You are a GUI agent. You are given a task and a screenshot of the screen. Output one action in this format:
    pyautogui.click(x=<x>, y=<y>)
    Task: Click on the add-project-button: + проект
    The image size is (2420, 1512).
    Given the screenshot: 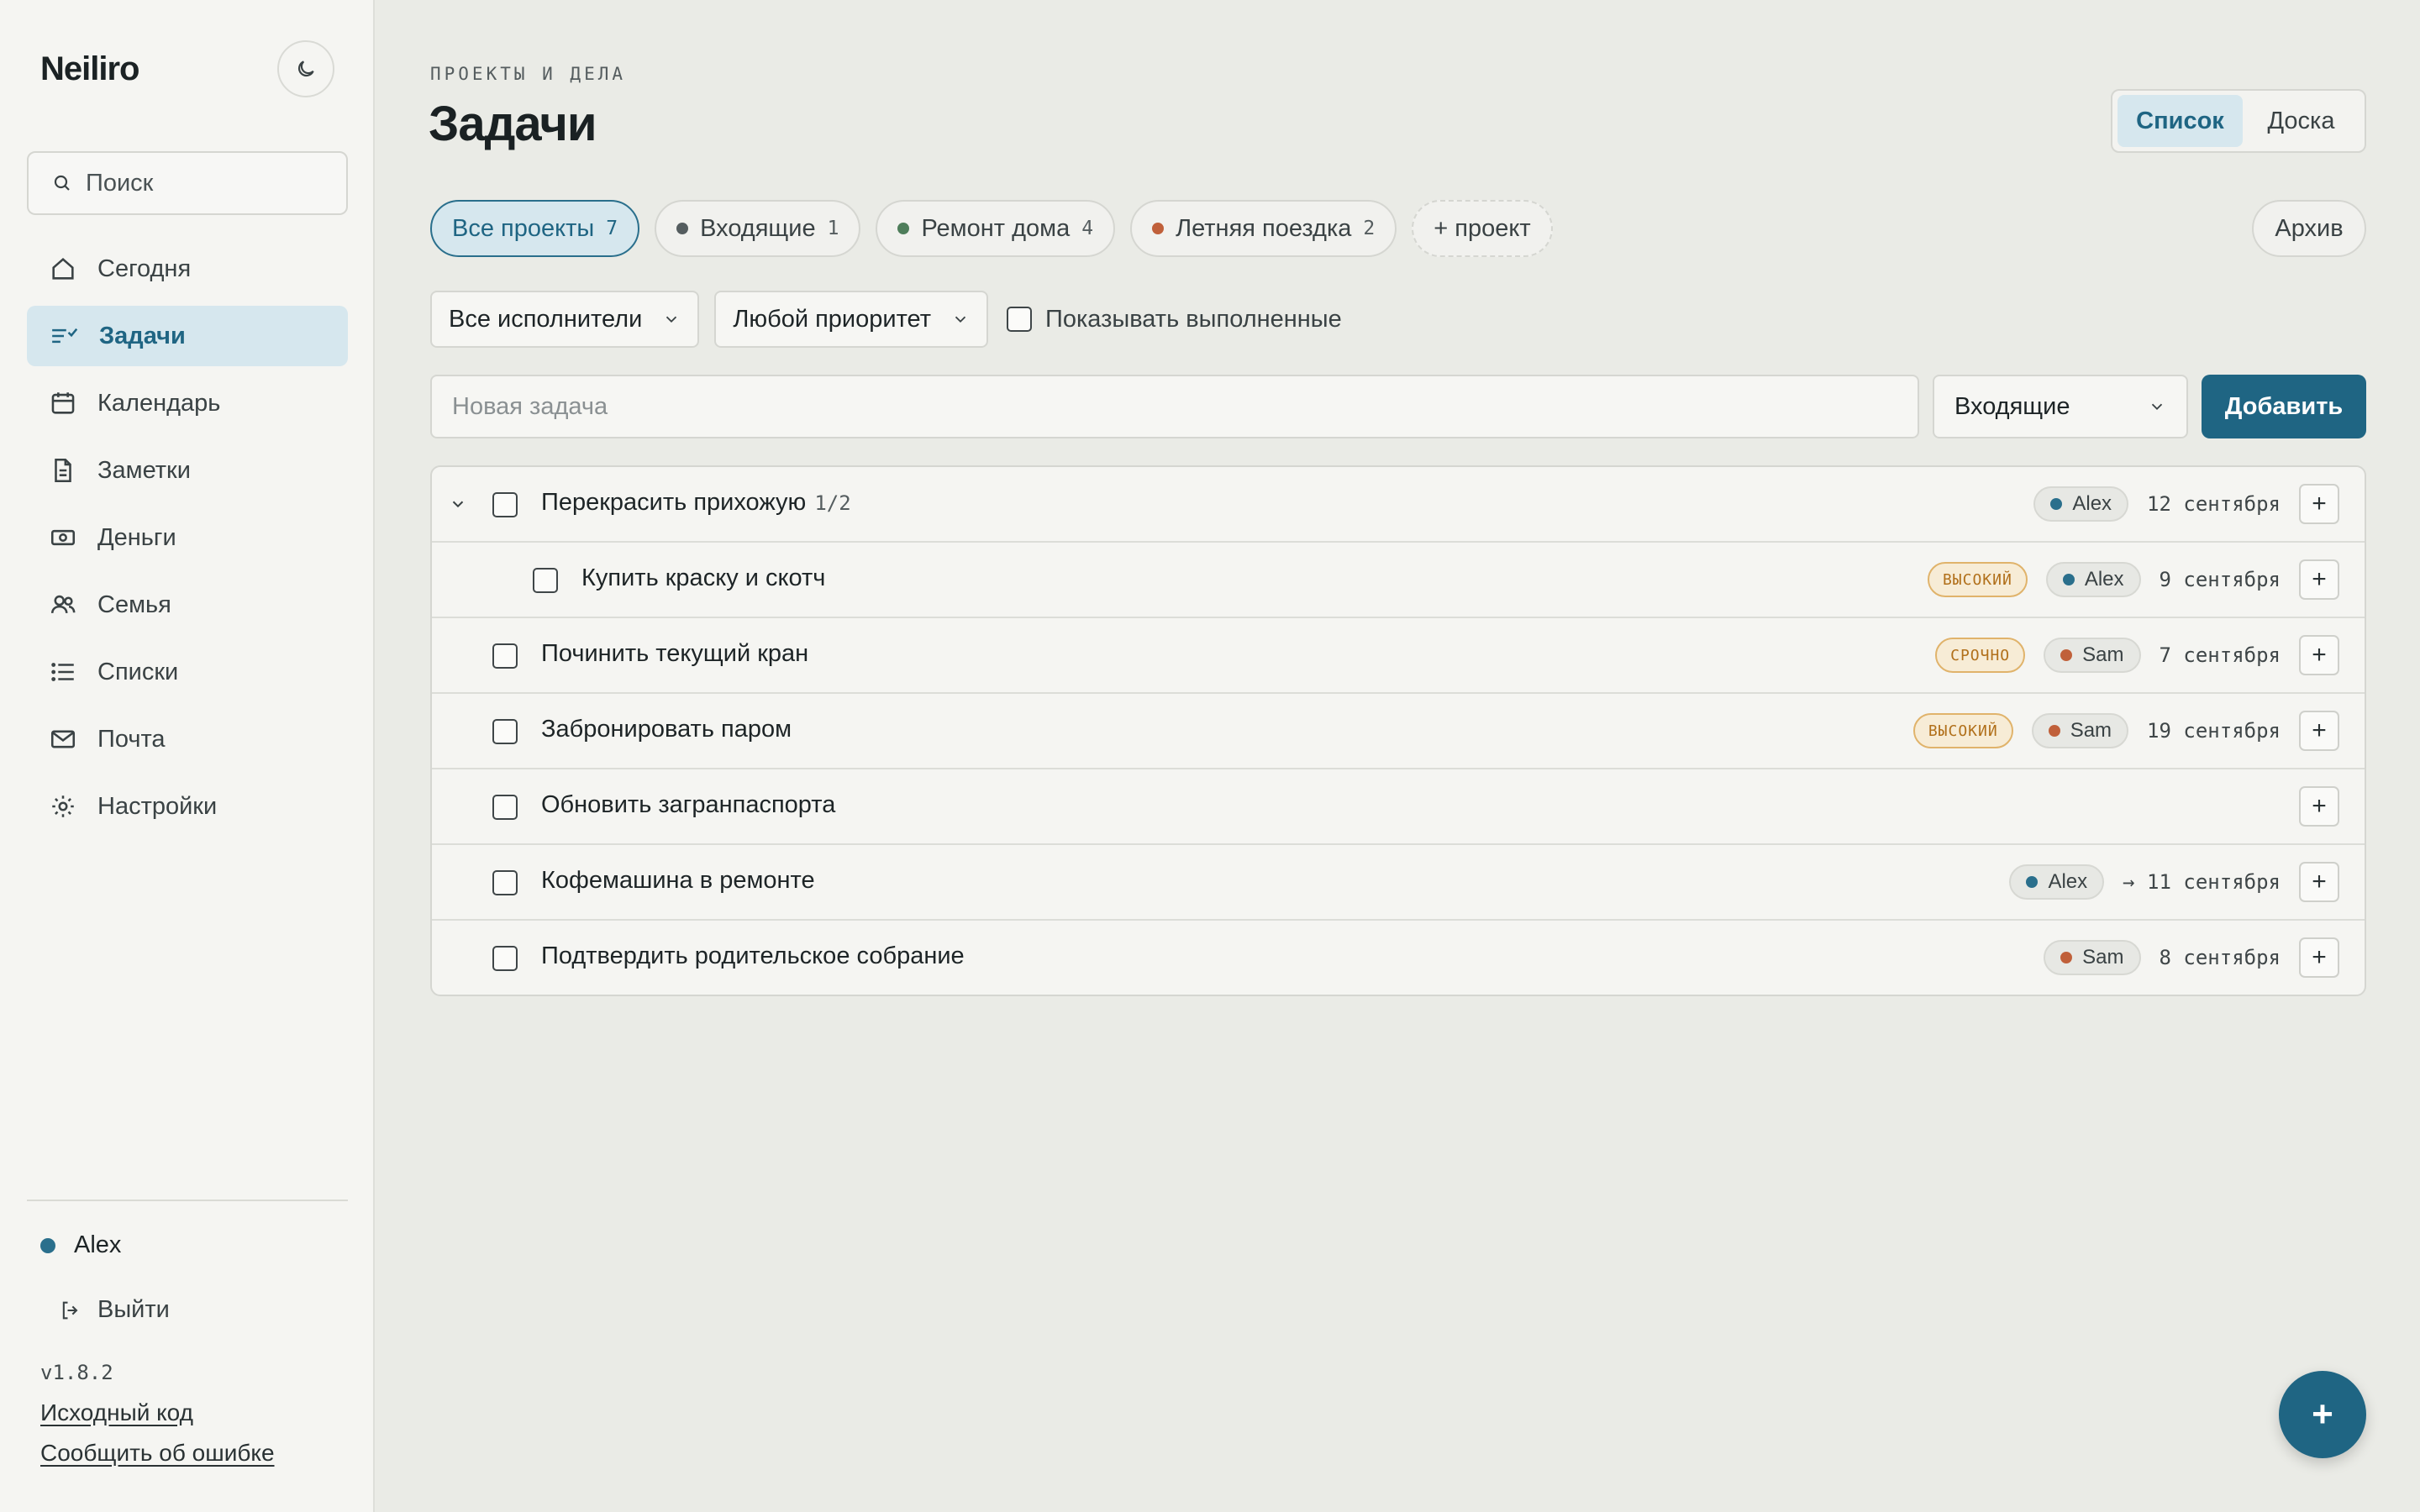 What is the action you would take?
    pyautogui.click(x=1482, y=228)
    